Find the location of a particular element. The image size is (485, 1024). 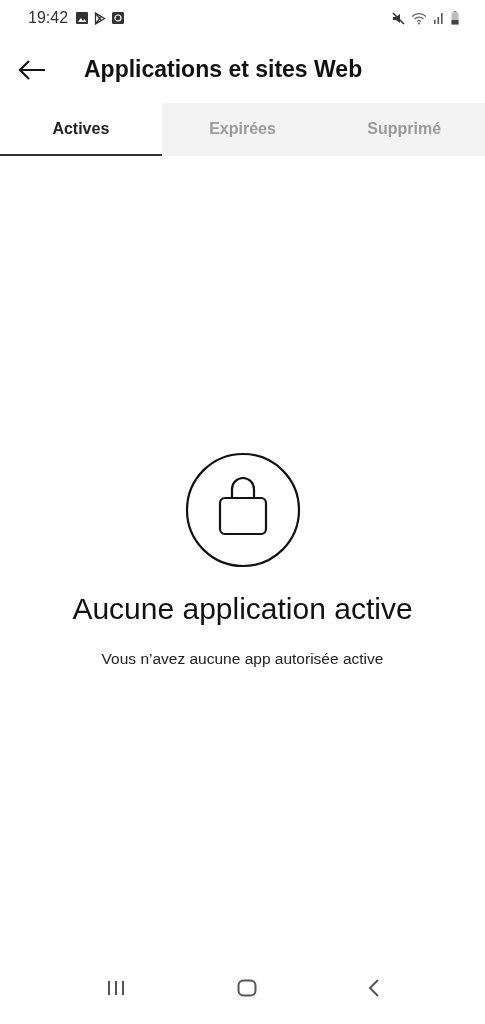

back-nav-button is located at coordinates (373, 988).